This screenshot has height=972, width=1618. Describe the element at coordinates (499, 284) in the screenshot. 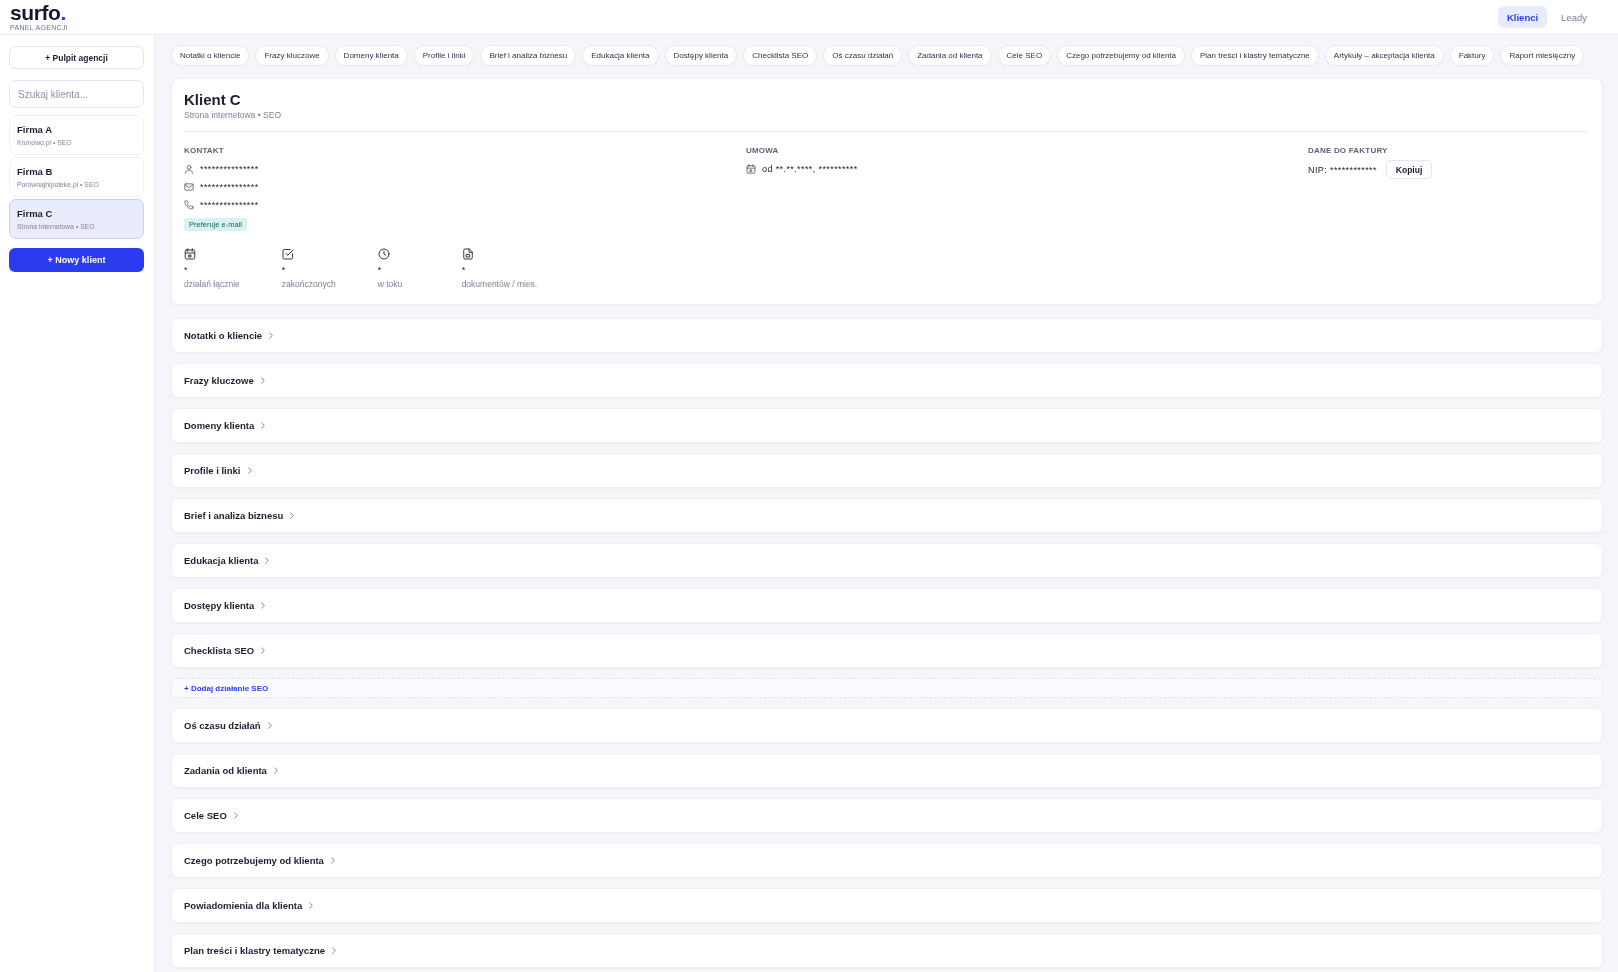

I see `stat-label: dokumentów / mies.` at that location.